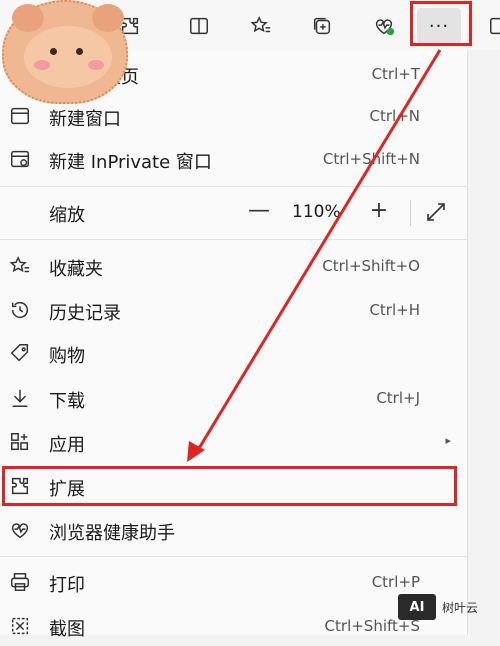  Describe the element at coordinates (20, 353) in the screenshot. I see `shopping-tag-icon` at that location.